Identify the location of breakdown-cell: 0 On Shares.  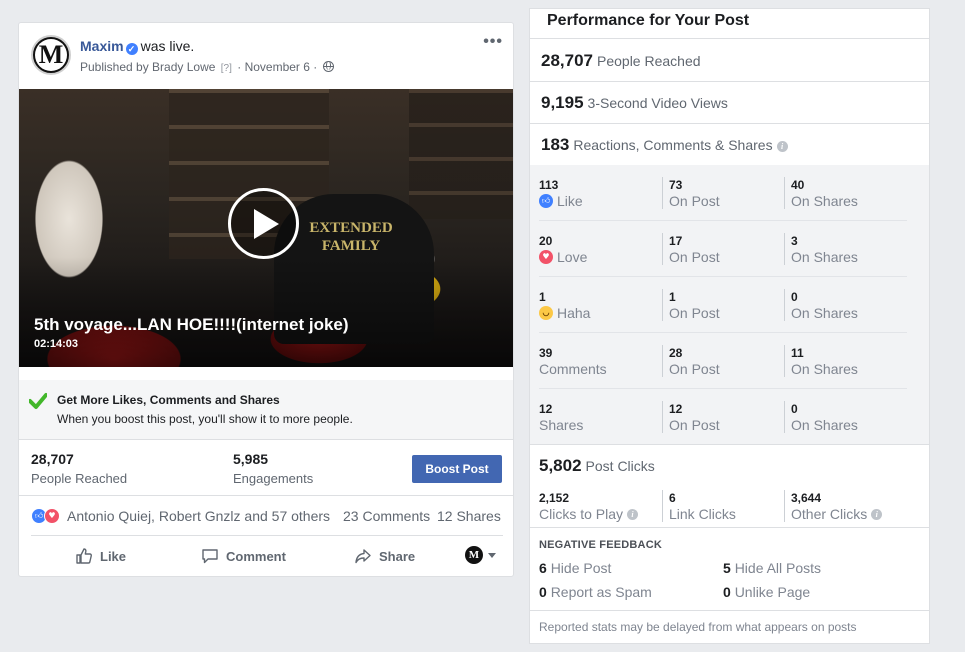
(843, 305).